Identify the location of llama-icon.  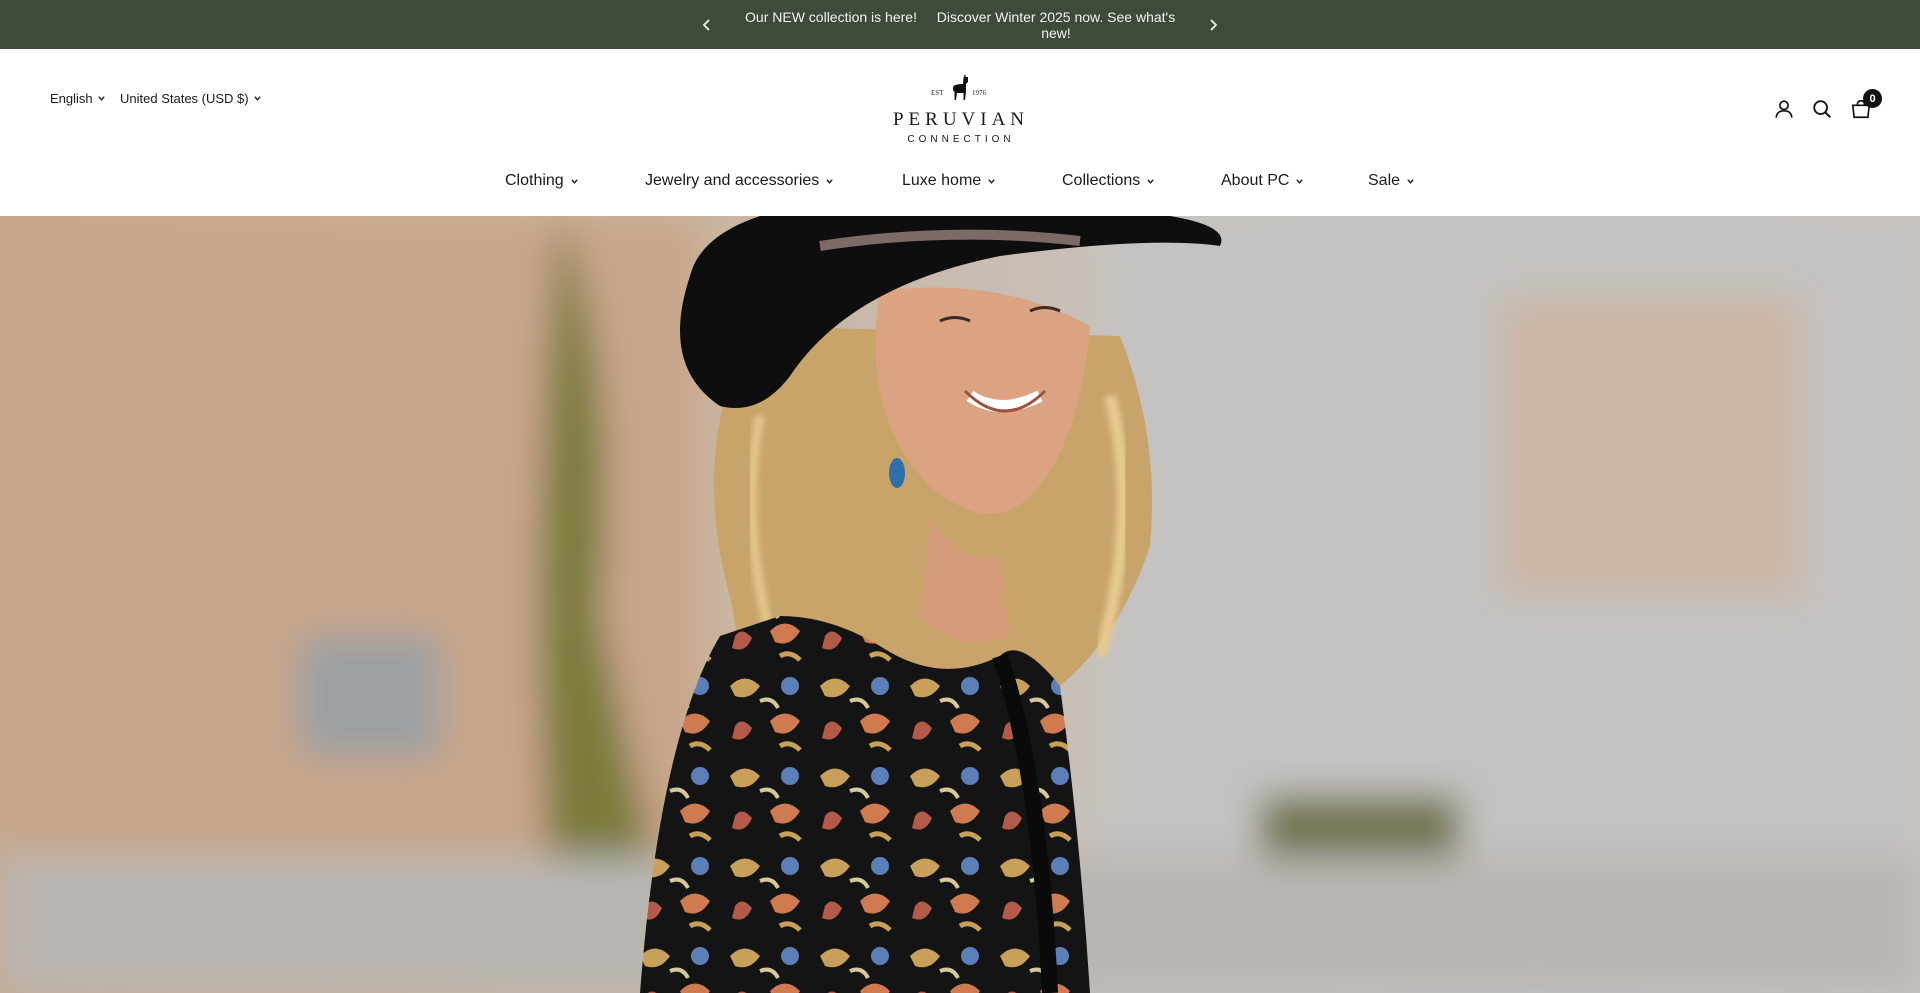
(960, 87).